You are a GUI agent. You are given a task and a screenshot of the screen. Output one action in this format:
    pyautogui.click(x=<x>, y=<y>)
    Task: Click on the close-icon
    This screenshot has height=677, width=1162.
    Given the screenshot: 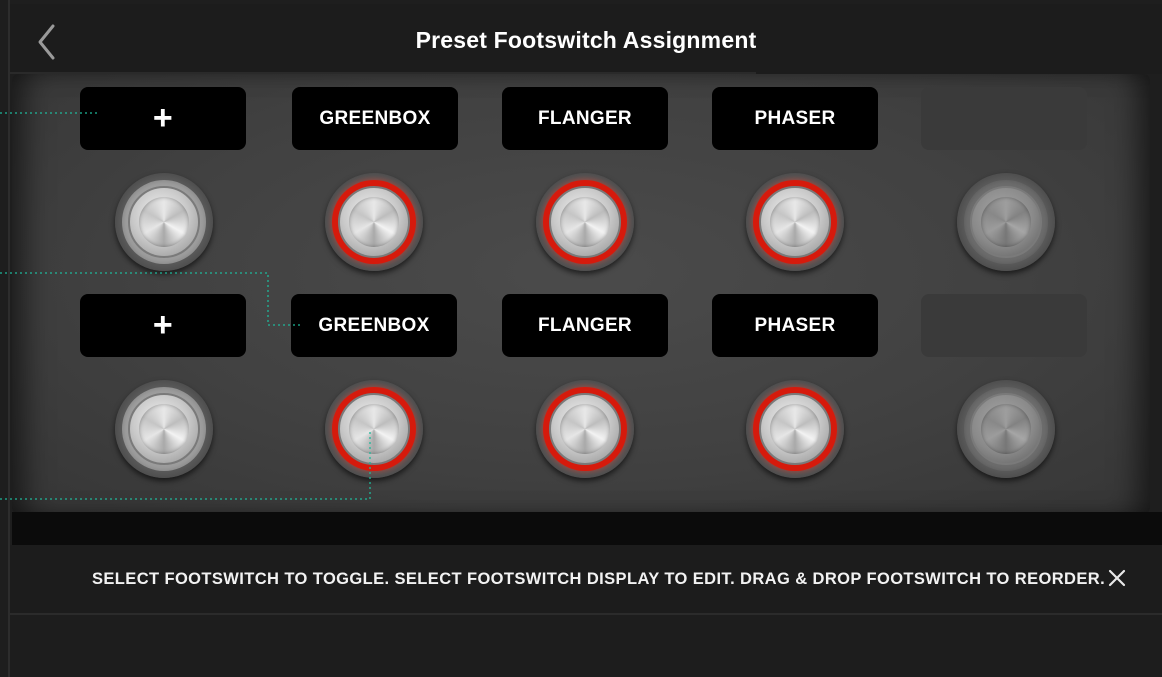 What is the action you would take?
    pyautogui.click(x=1117, y=578)
    